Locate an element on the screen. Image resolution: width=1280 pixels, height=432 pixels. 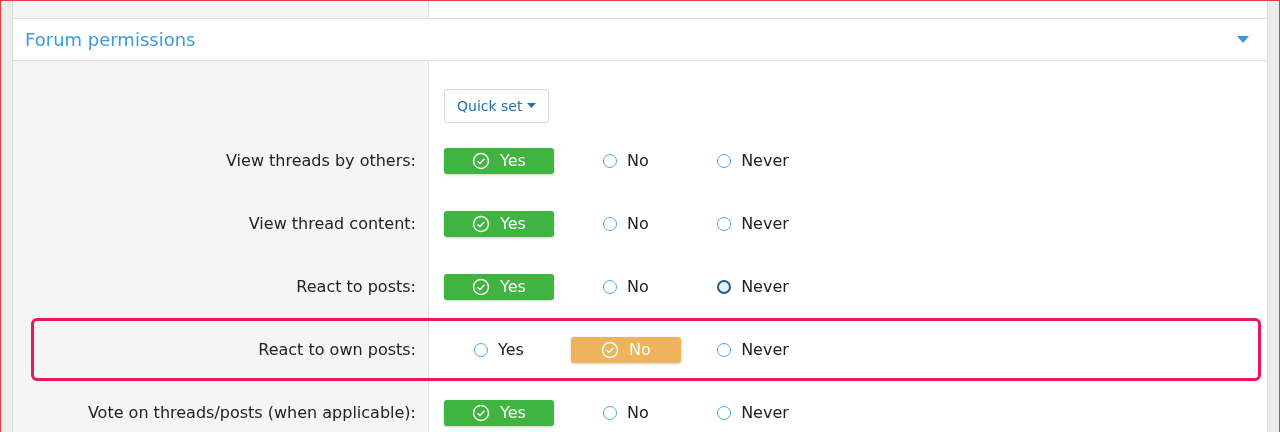
permission-label: React to posts: is located at coordinates (356, 286).